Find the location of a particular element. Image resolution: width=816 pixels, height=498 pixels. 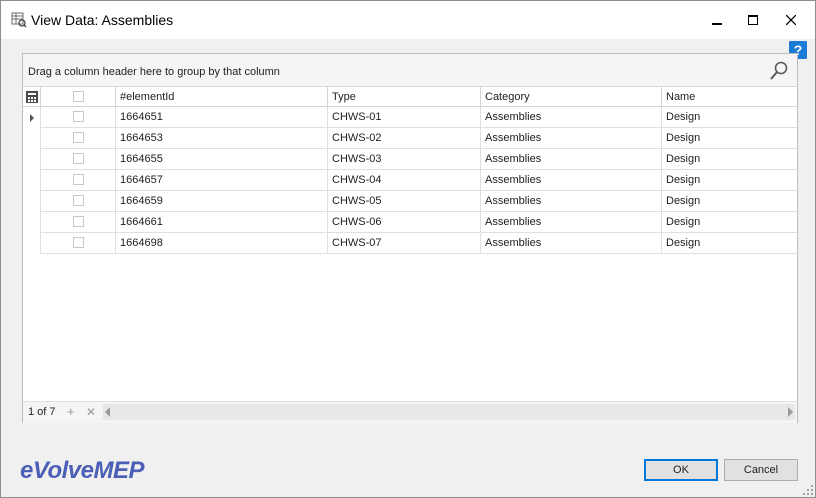

resize-grip-icon is located at coordinates (808, 490).